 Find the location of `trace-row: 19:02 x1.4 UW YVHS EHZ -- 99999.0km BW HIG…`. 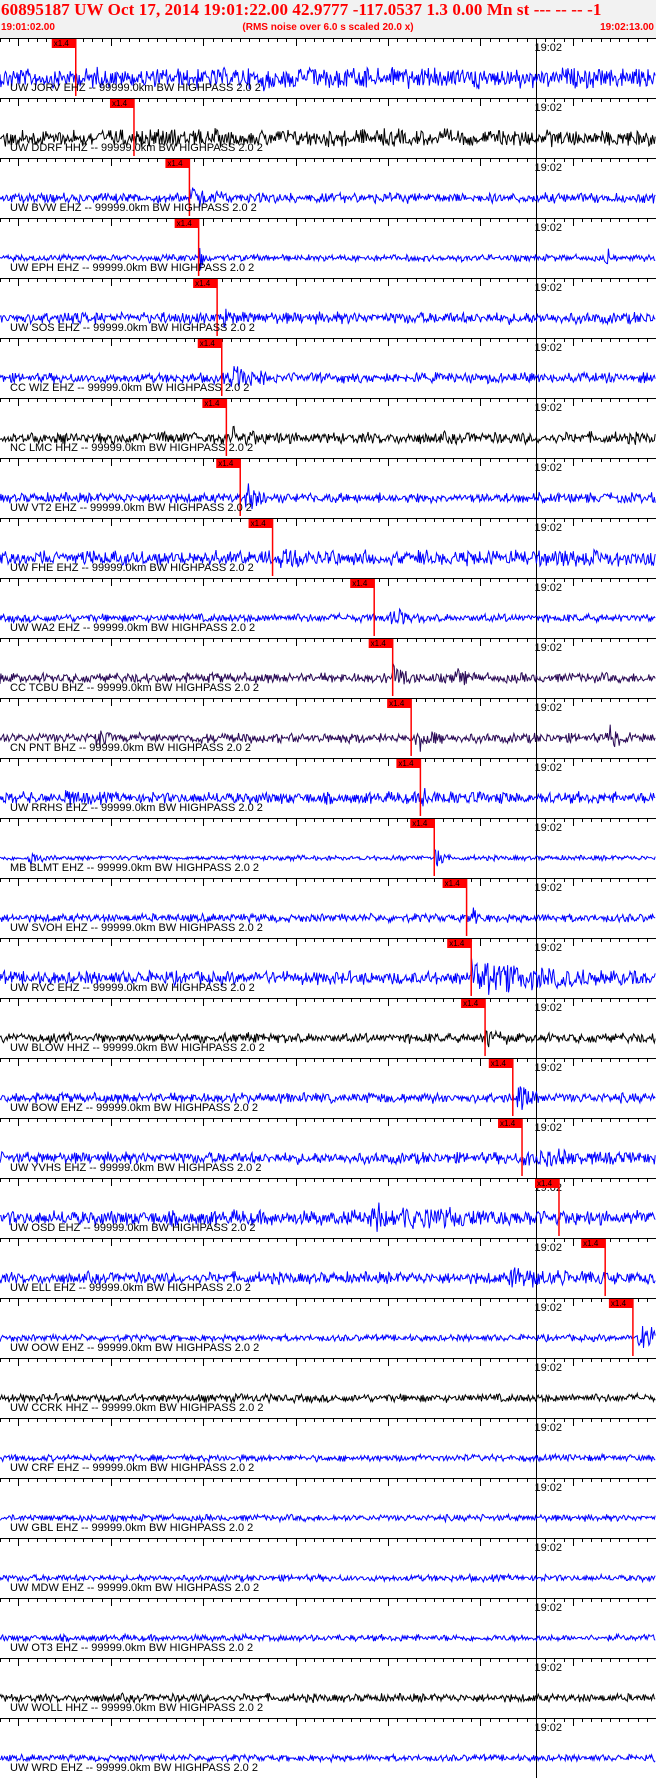

trace-row: 19:02 x1.4 UW YVHS EHZ -- 99999.0km BW HIG… is located at coordinates (328, 1148).